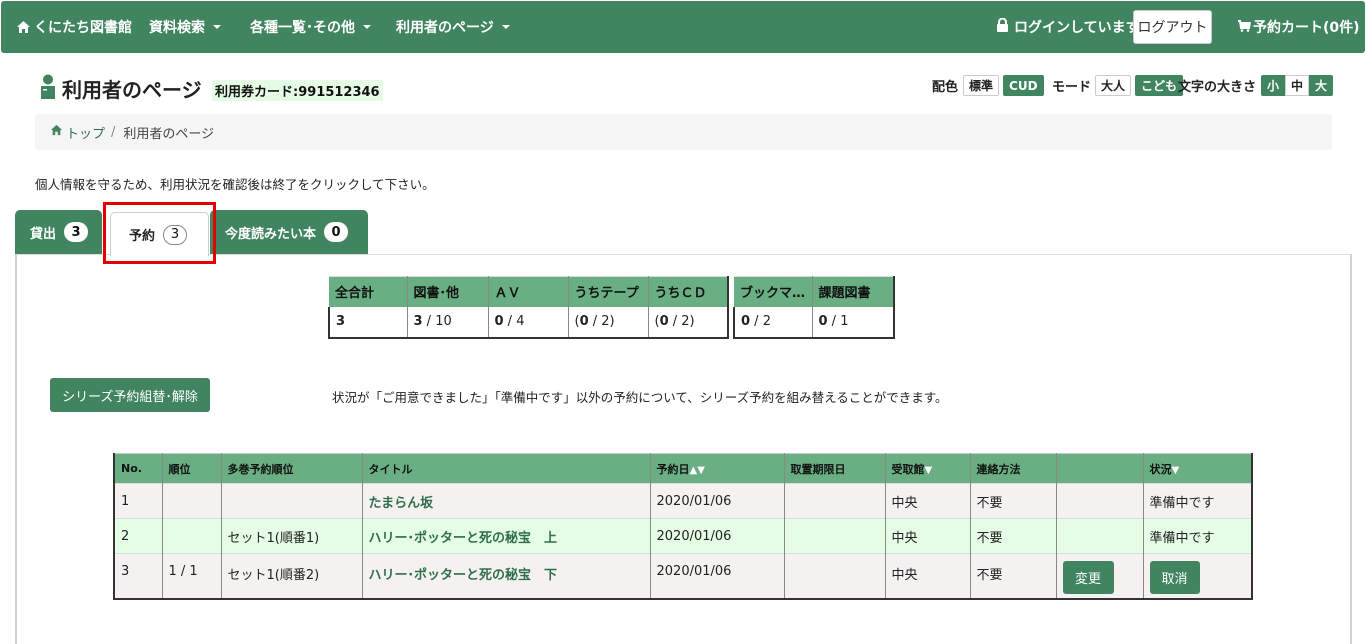 This screenshot has width=1366, height=644. I want to click on tab-reservations: 予約 3, so click(159, 234).